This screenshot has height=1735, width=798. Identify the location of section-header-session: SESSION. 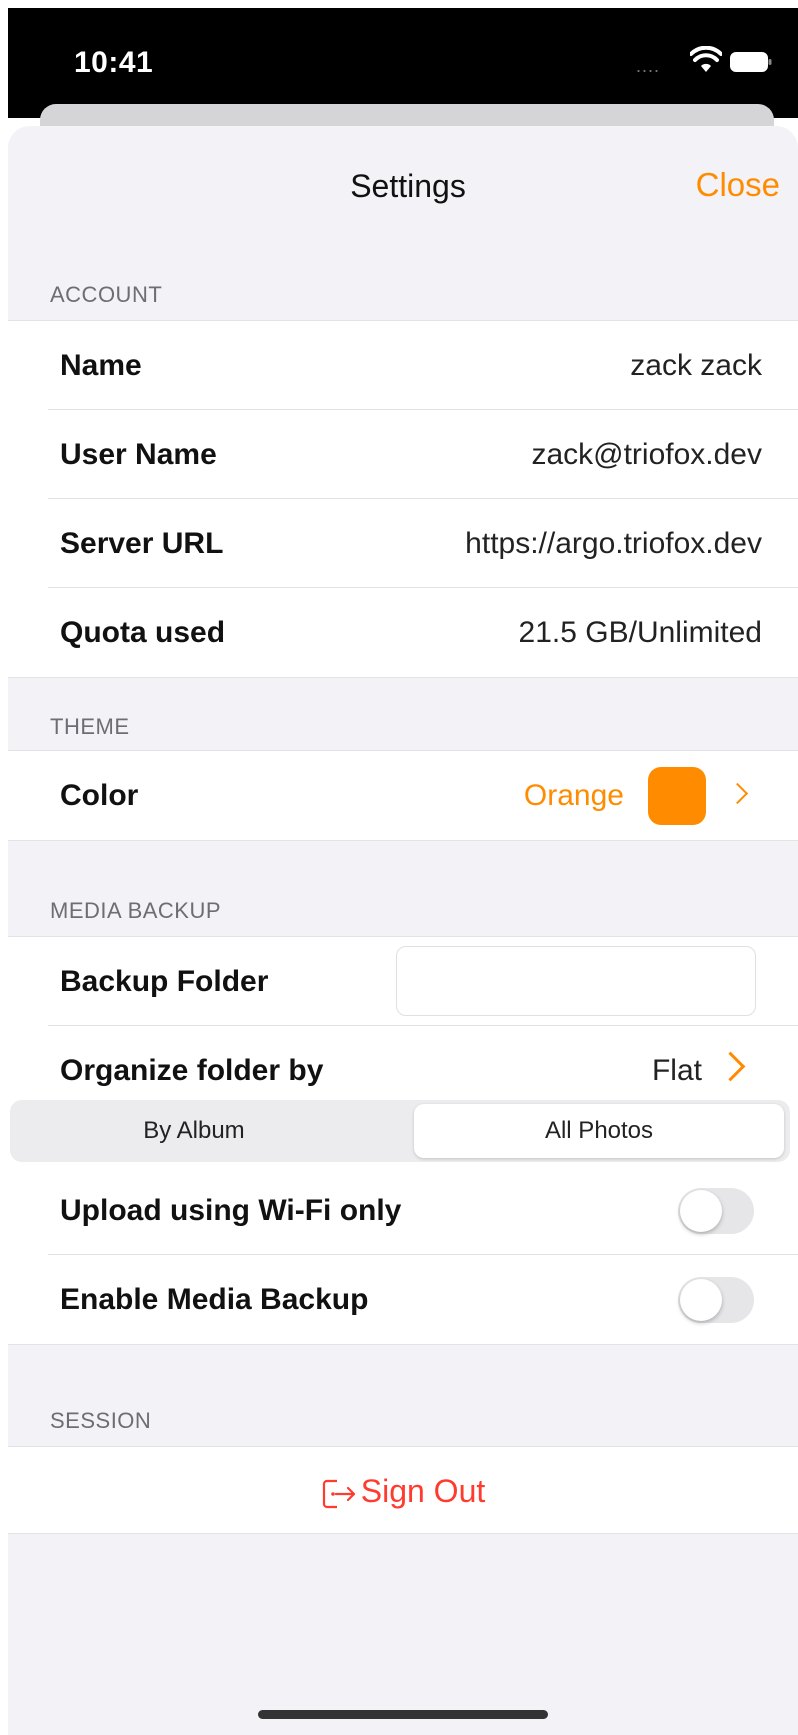
(101, 1420).